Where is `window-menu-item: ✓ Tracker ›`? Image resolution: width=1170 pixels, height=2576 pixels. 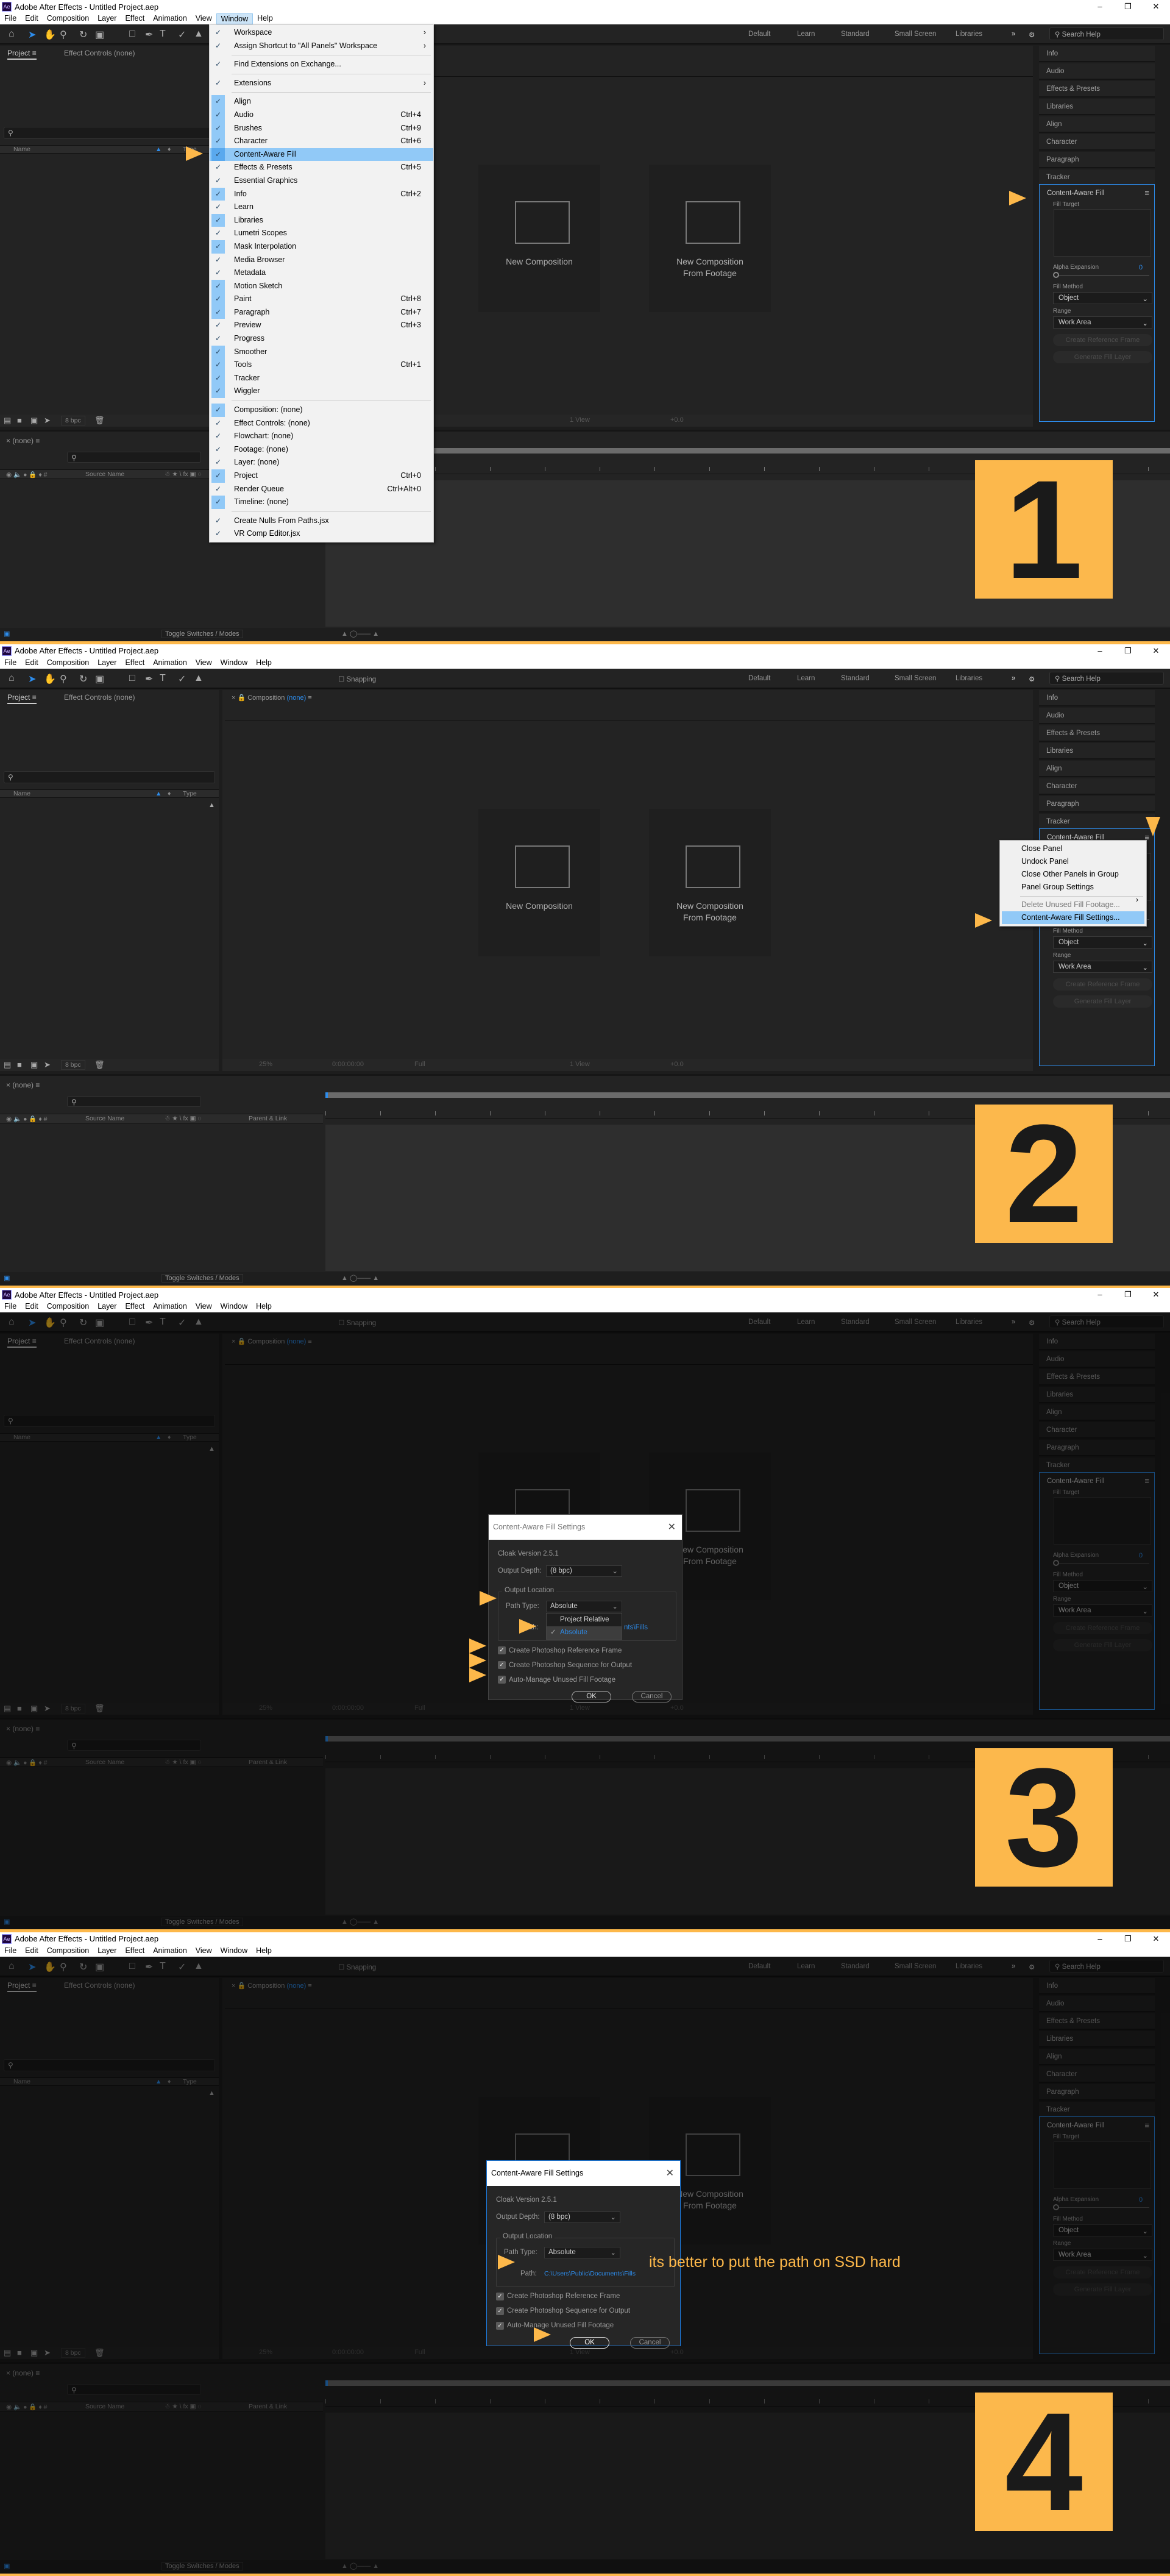
window-menu-item: ✓ Tracker › is located at coordinates (321, 378).